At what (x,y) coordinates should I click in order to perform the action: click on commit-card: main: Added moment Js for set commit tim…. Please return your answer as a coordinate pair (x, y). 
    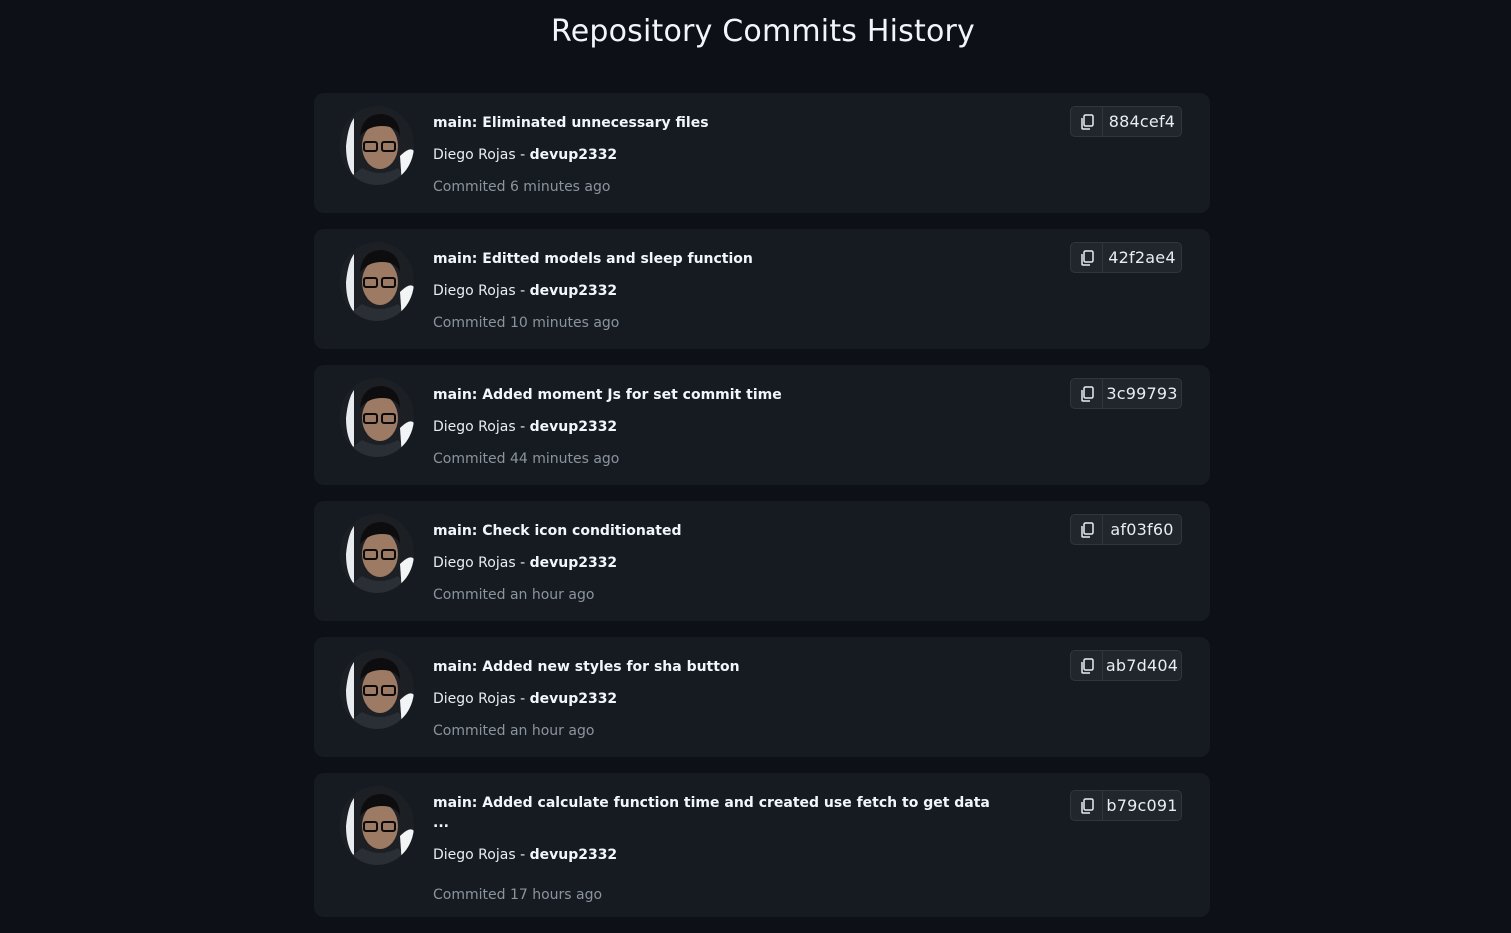
    Looking at the image, I should click on (762, 425).